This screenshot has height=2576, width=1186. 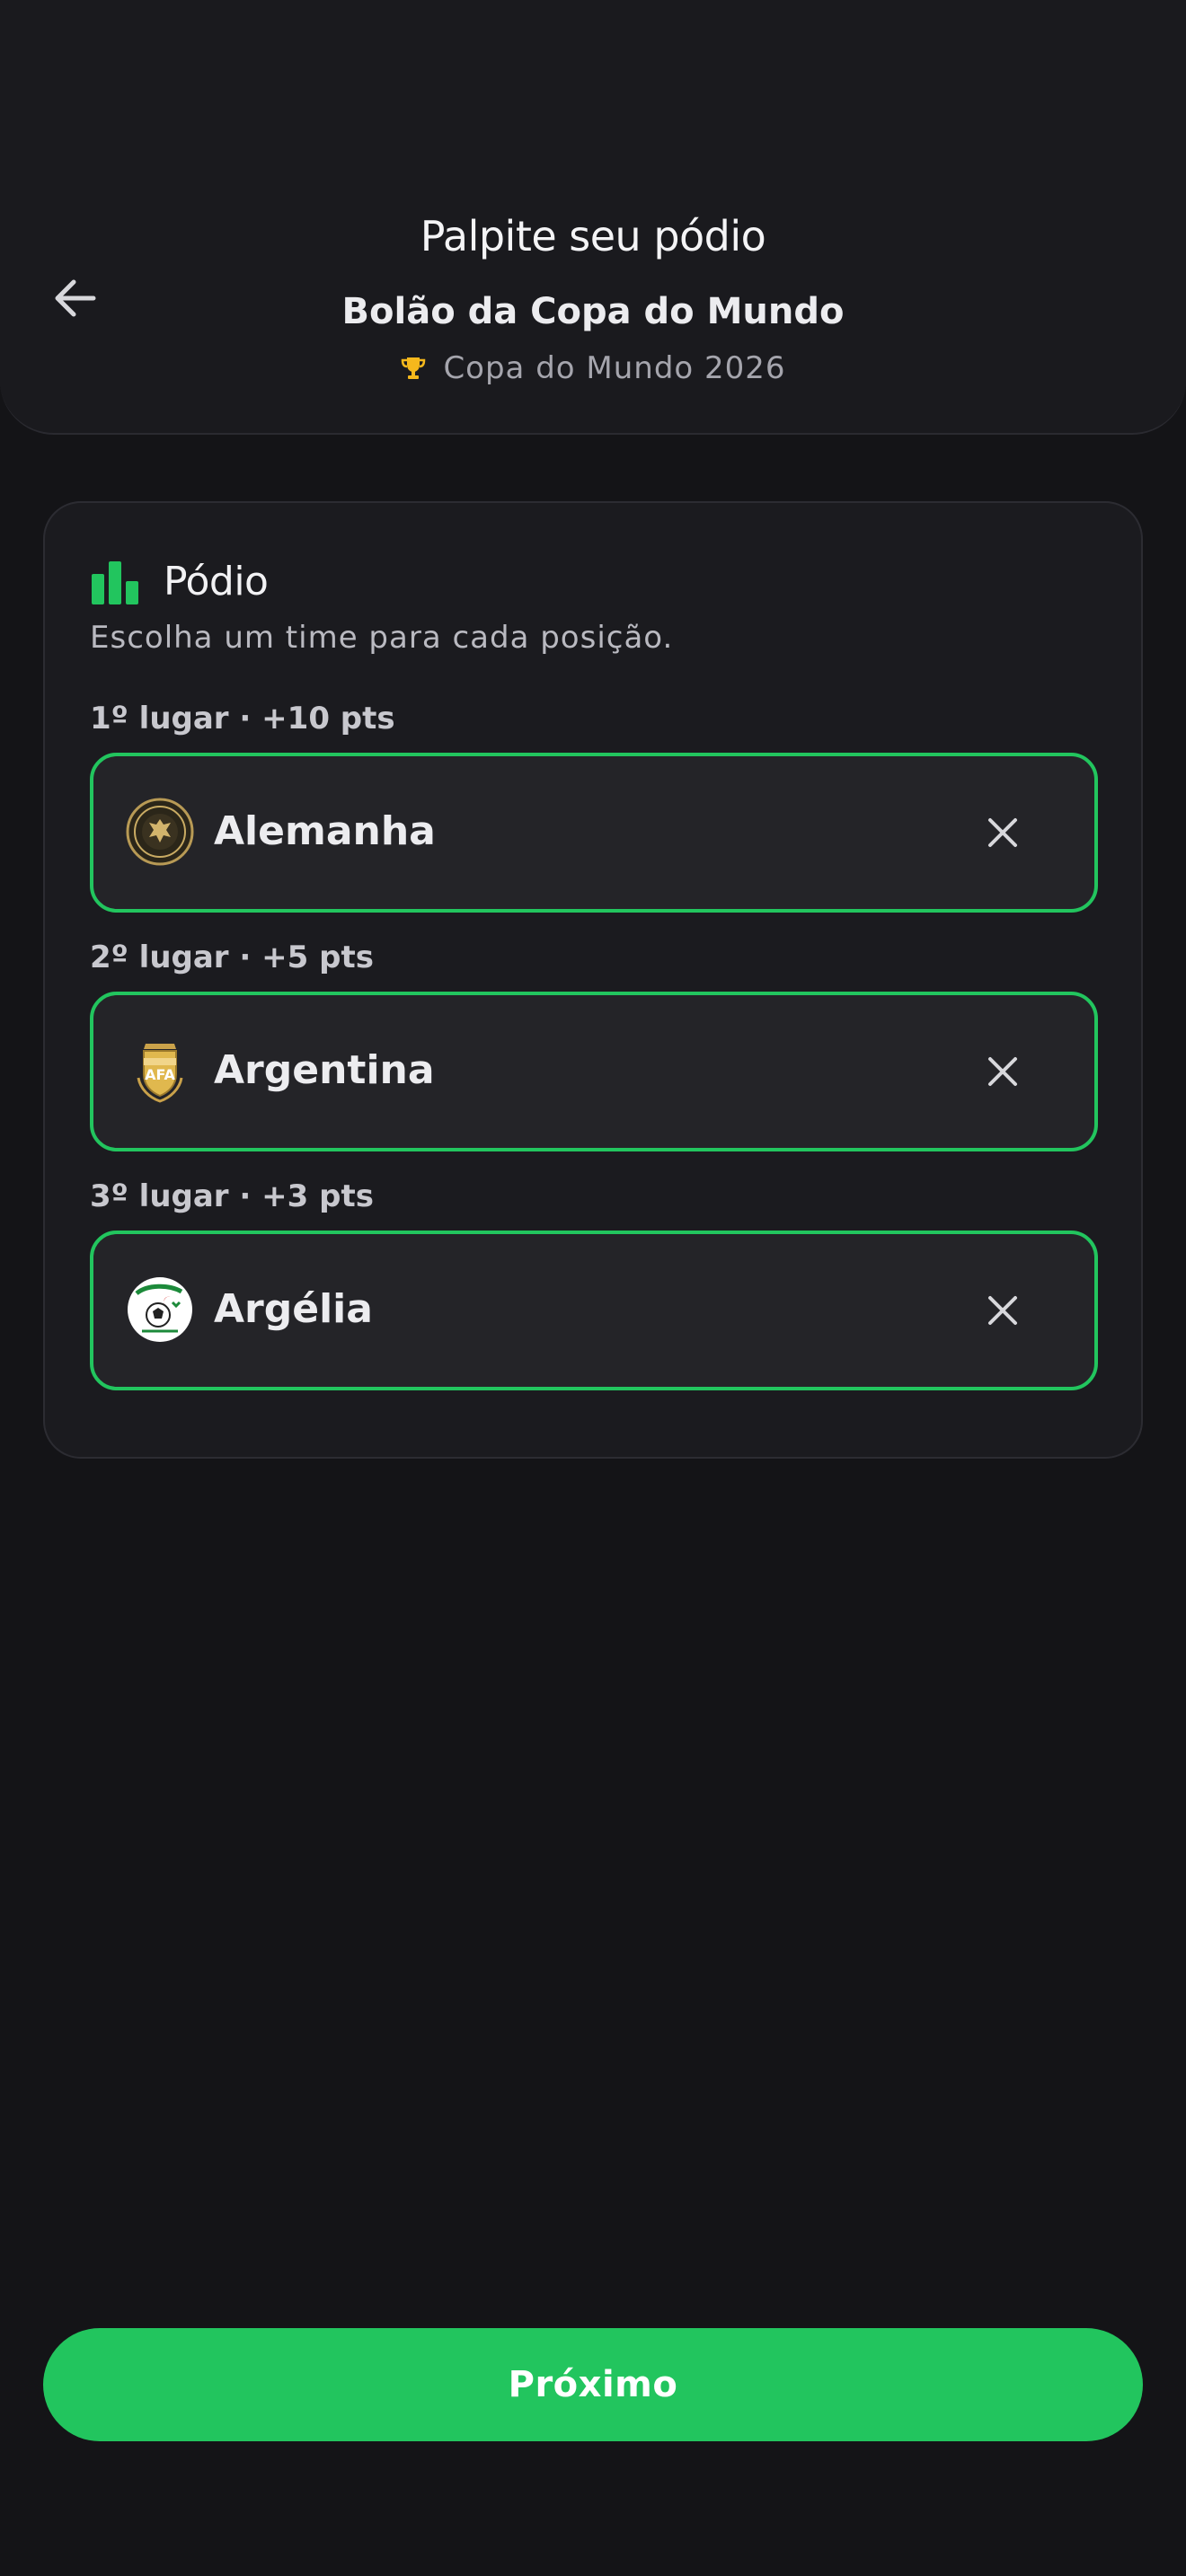 What do you see at coordinates (614, 368) in the screenshot?
I see `competition-label: Copa do Mundo 2026` at bounding box center [614, 368].